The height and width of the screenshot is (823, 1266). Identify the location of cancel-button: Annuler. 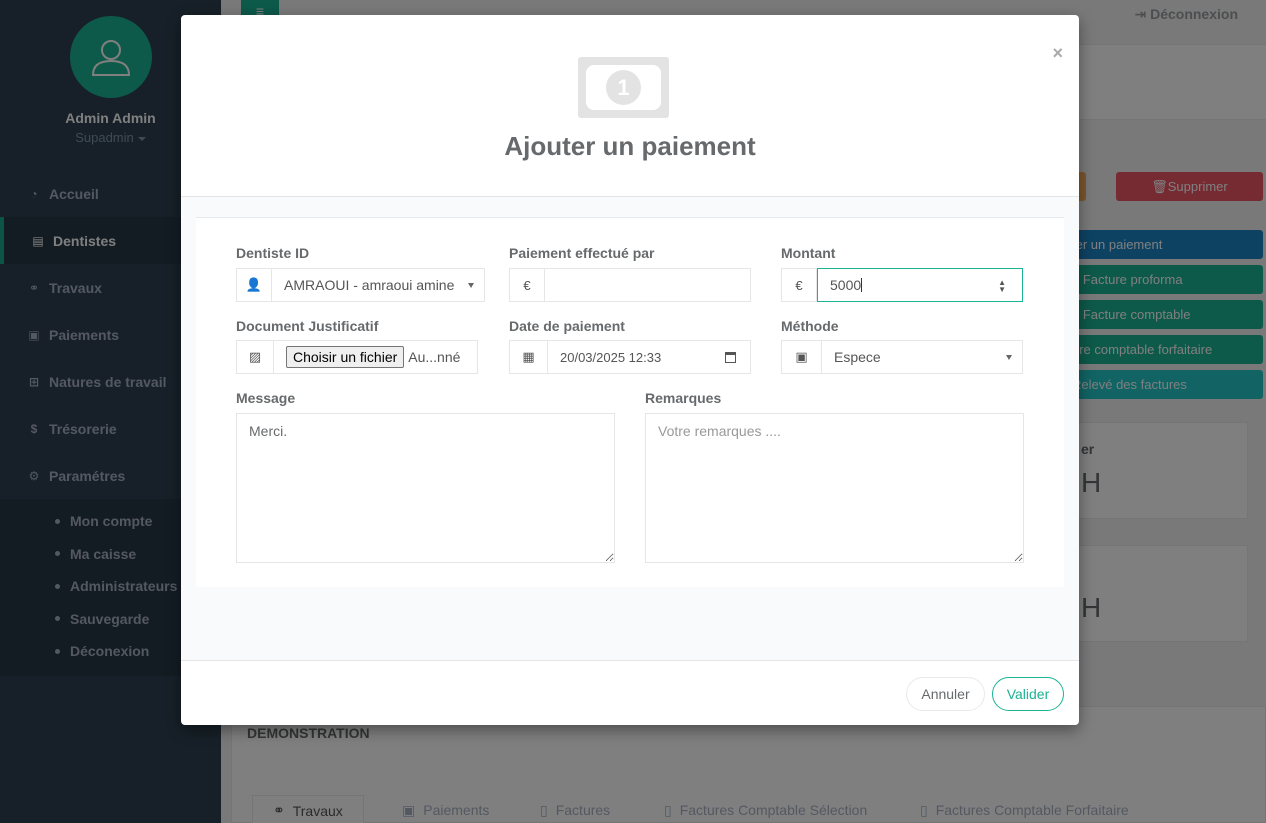
(945, 694).